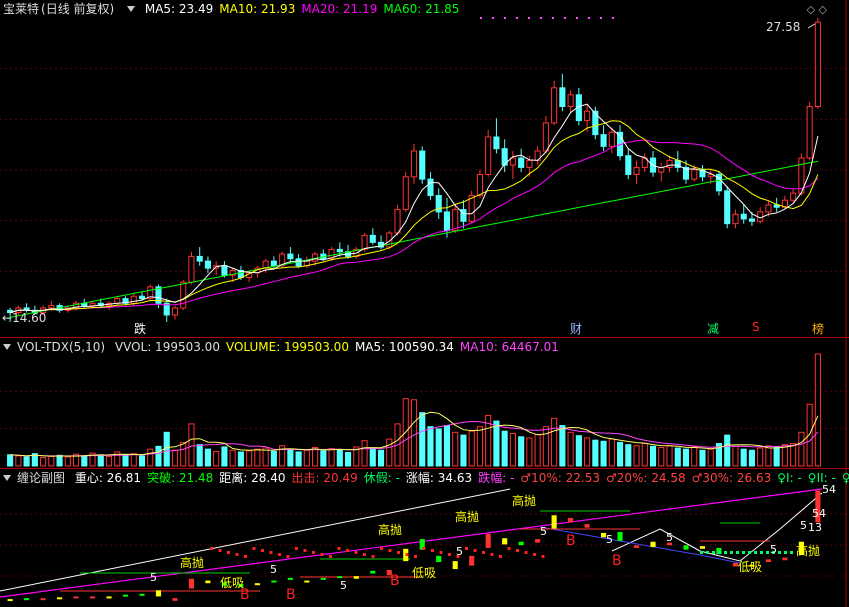 The image size is (849, 607). What do you see at coordinates (7, 347) in the screenshot?
I see `volume-dropdown-icon` at bounding box center [7, 347].